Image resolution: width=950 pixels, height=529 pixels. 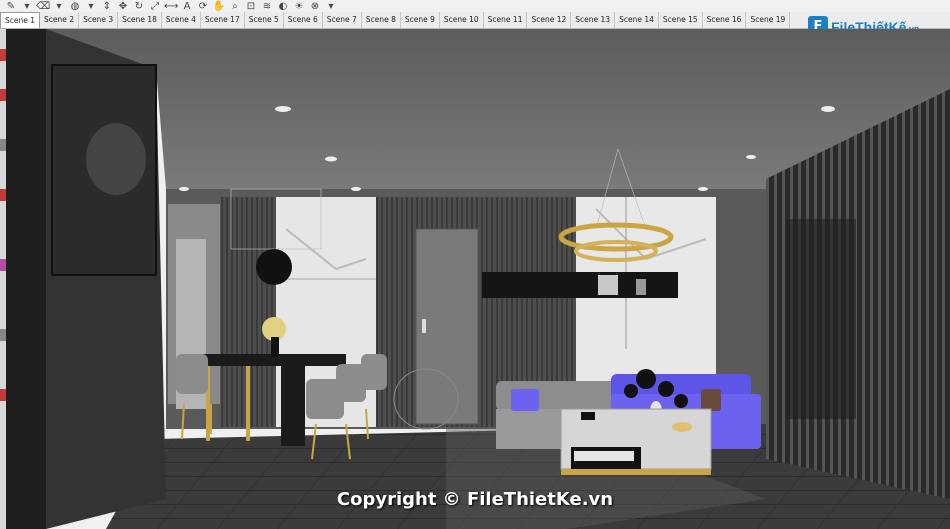 What do you see at coordinates (283, 6) in the screenshot?
I see `styles-icon: ◐` at bounding box center [283, 6].